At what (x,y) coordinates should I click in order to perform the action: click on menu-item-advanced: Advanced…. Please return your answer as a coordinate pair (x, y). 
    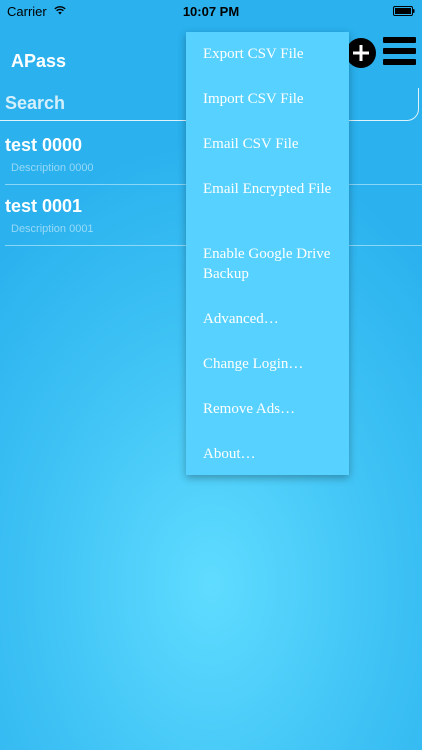
    Looking at the image, I should click on (269, 319).